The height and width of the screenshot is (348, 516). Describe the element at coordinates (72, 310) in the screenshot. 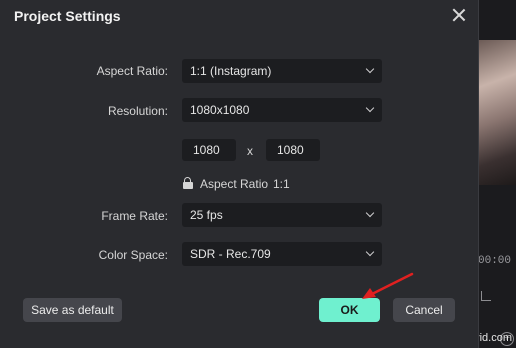

I see `save-as-default-button: Save as default` at that location.